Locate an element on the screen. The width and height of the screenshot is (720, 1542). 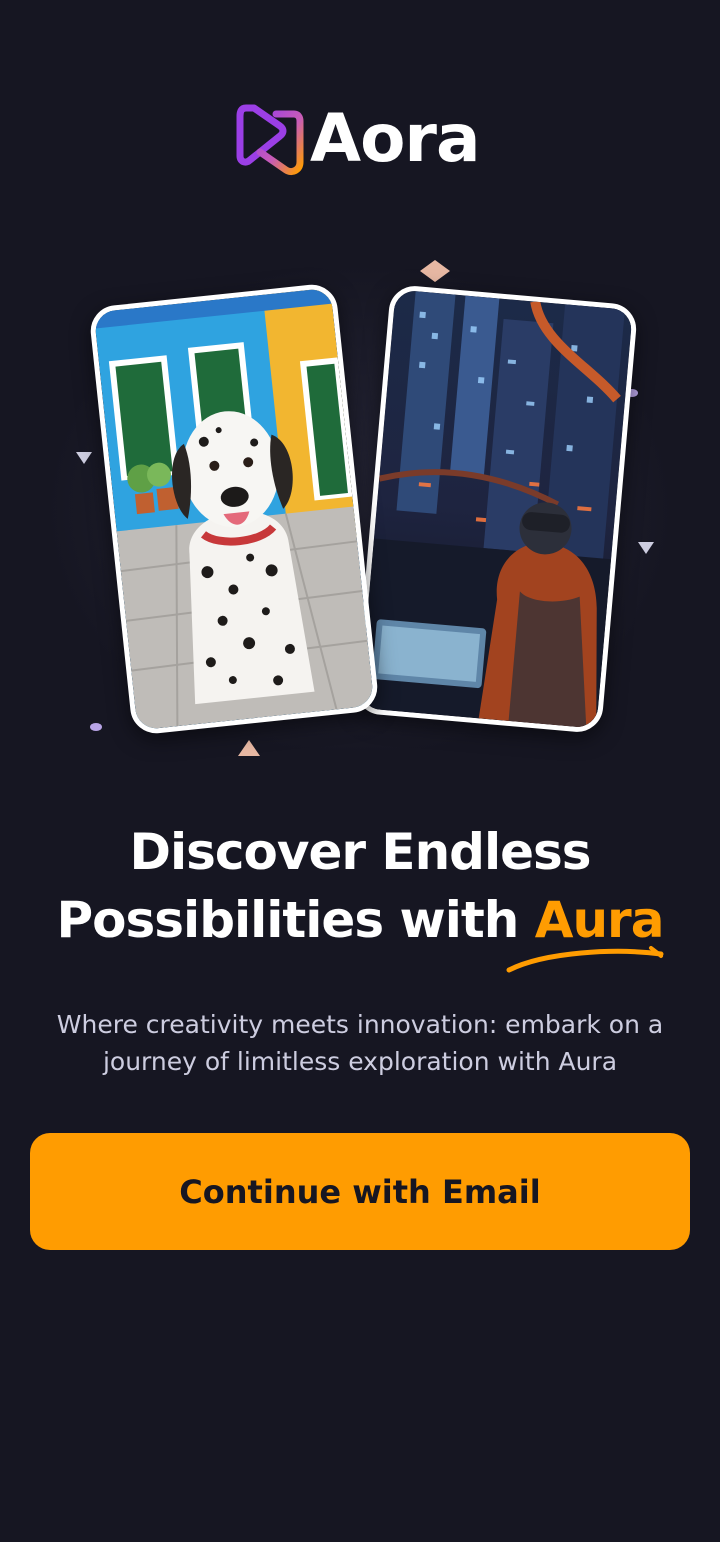
underline-path-icon is located at coordinates (585, 959).